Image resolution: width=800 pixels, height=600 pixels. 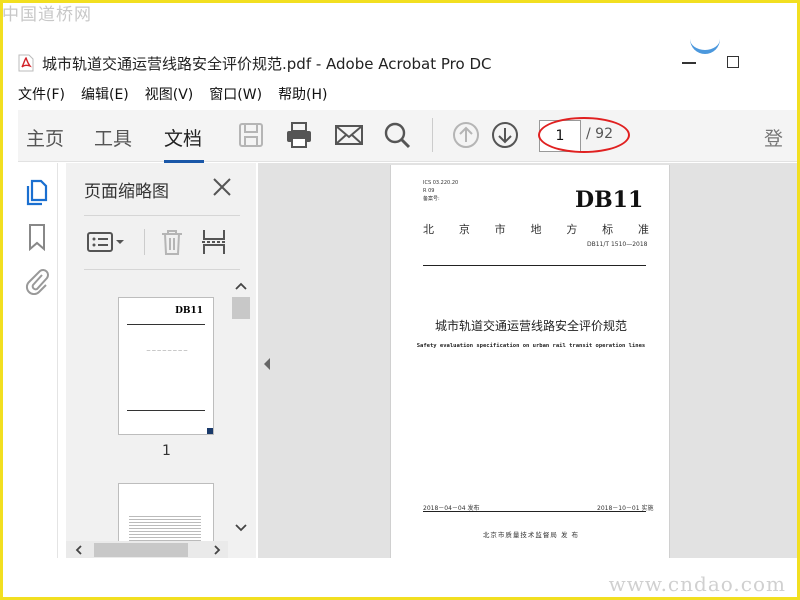 What do you see at coordinates (37, 193) in the screenshot?
I see `page-thumbnails-icon` at bounding box center [37, 193].